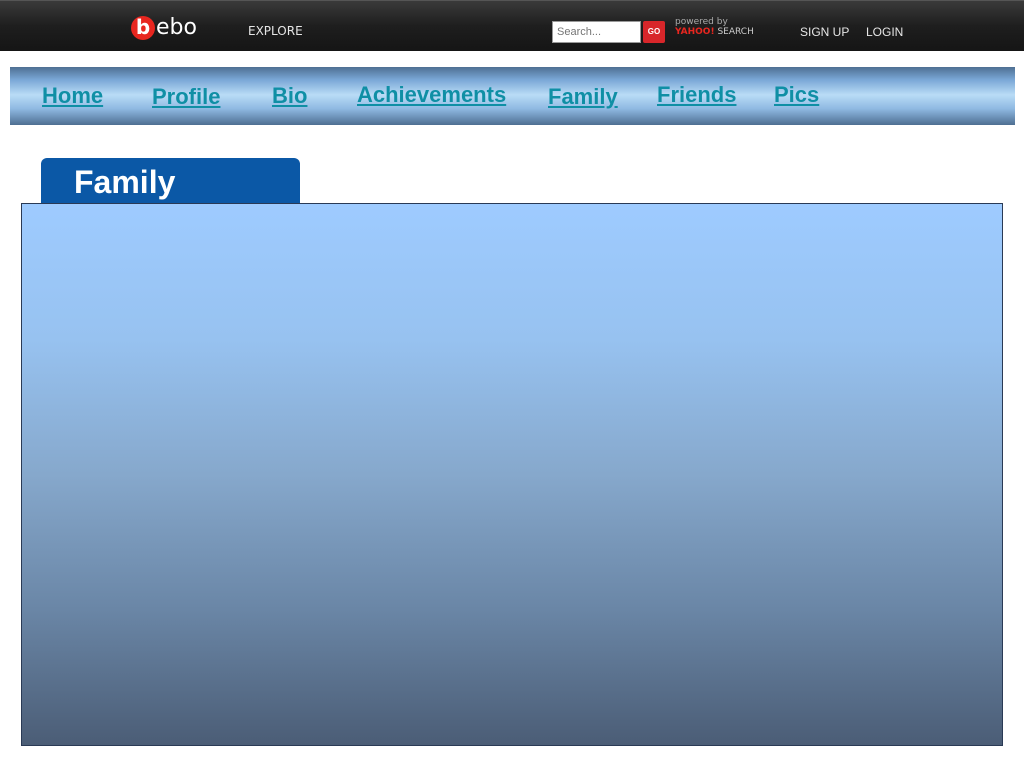 Image resolution: width=1024 pixels, height=768 pixels. I want to click on bebo-logo-mark: b, so click(143, 28).